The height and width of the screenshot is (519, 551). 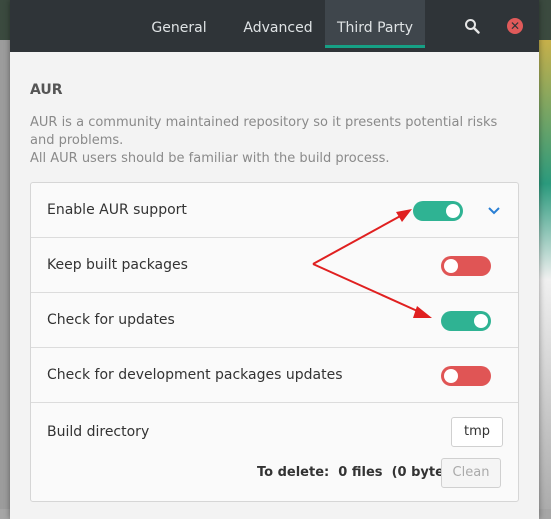 I want to click on chevron-down-icon, so click(x=494, y=211).